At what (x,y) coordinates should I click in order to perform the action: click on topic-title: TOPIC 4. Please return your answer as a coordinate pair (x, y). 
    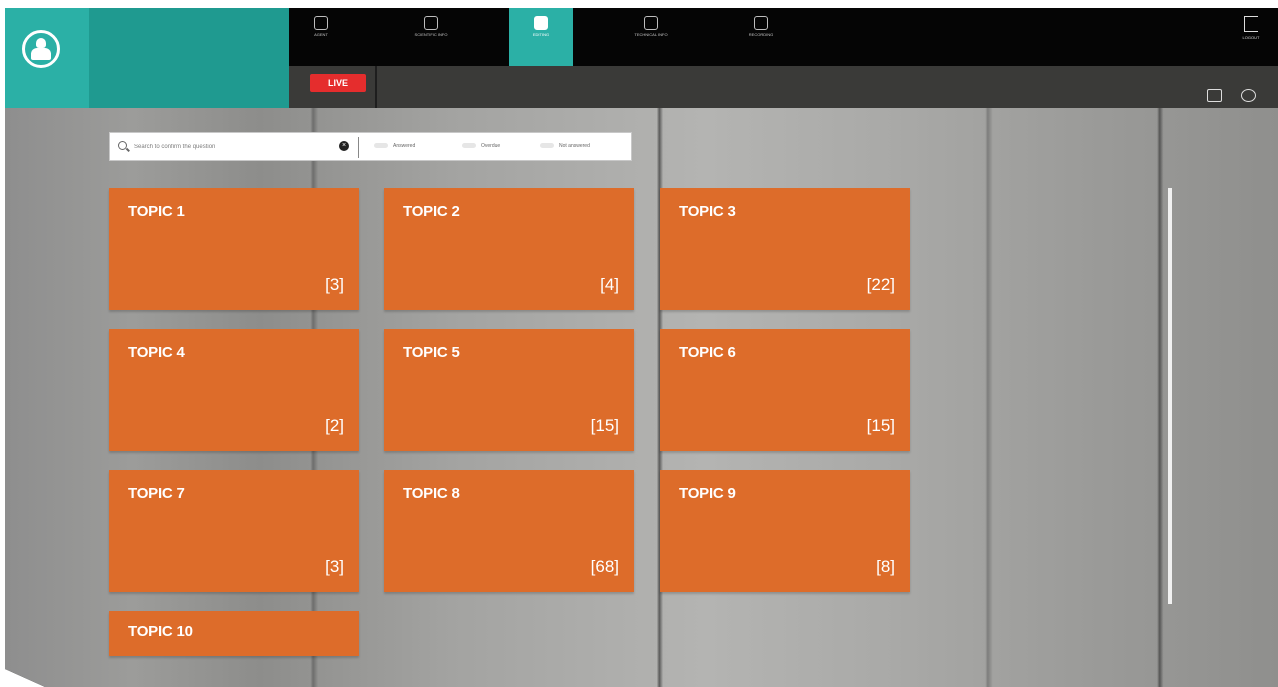
    Looking at the image, I should click on (156, 352).